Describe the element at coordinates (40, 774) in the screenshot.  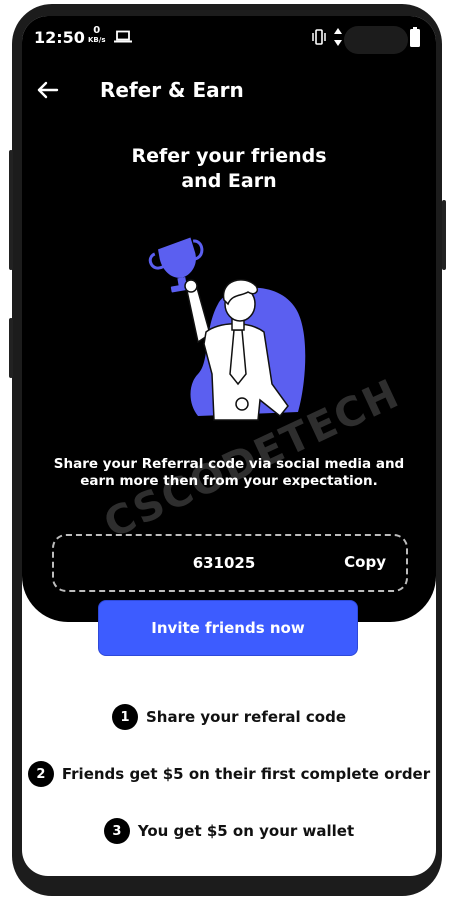
I see `step-number-badge: 2` at that location.